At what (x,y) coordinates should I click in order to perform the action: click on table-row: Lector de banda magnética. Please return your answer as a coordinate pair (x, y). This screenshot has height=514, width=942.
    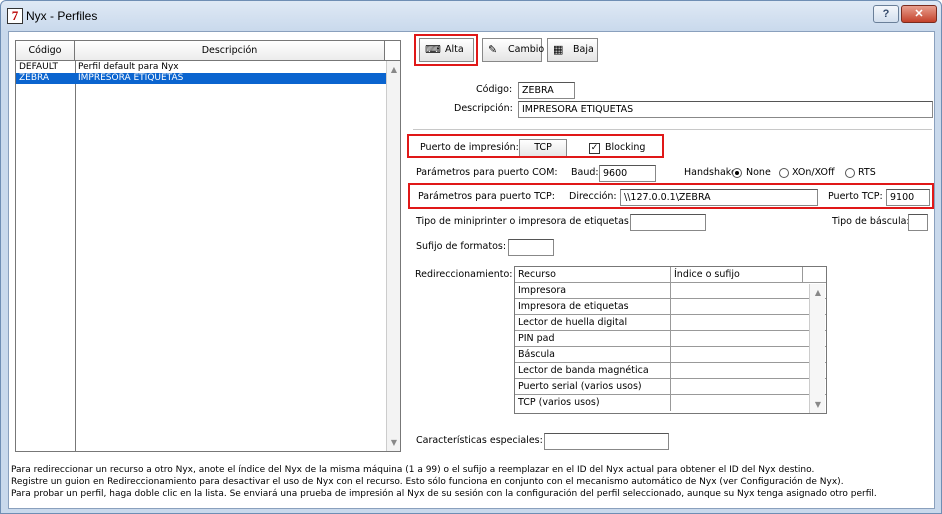
    Looking at the image, I should click on (670, 371).